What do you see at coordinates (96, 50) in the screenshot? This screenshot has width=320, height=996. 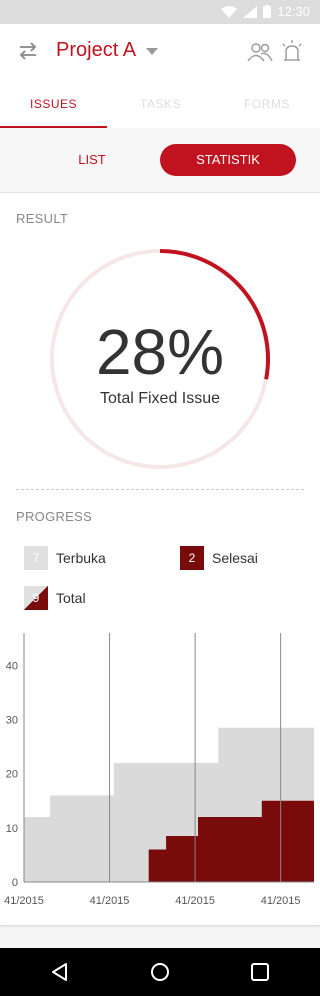 I see `project-title: Project A` at bounding box center [96, 50].